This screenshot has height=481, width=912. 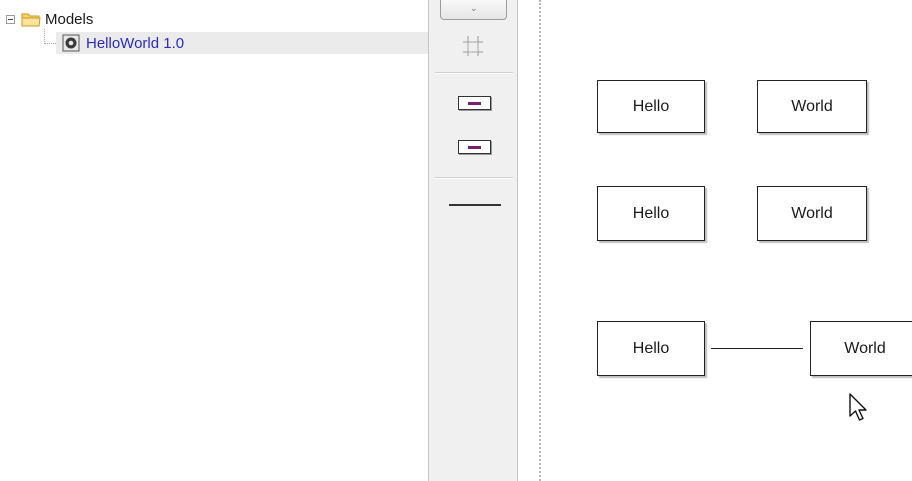 I want to click on line-icon, so click(x=475, y=205).